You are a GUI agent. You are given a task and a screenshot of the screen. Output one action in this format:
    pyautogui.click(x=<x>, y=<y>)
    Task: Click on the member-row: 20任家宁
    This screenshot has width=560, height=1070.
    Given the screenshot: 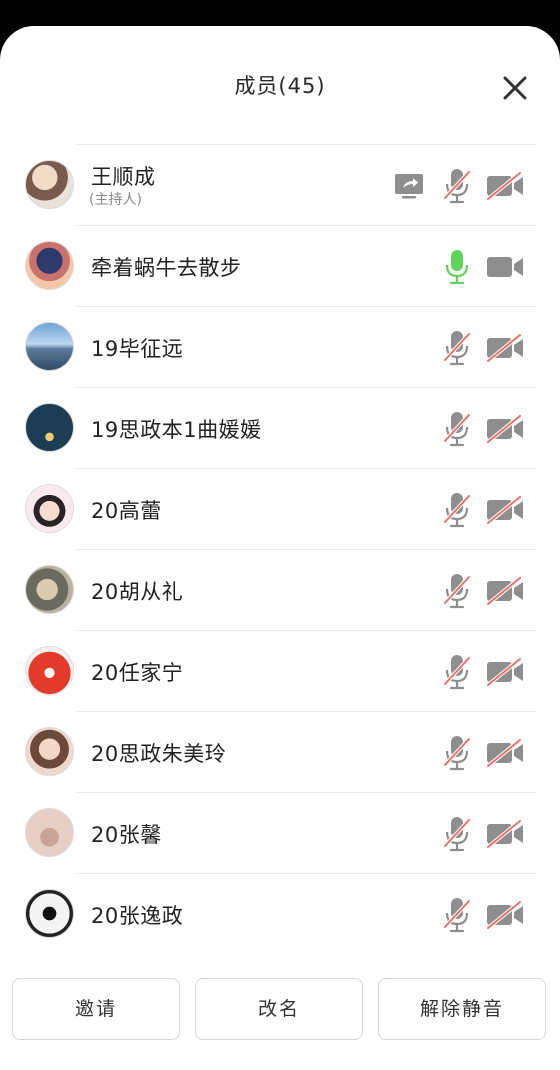 What is the action you would take?
    pyautogui.click(x=280, y=670)
    